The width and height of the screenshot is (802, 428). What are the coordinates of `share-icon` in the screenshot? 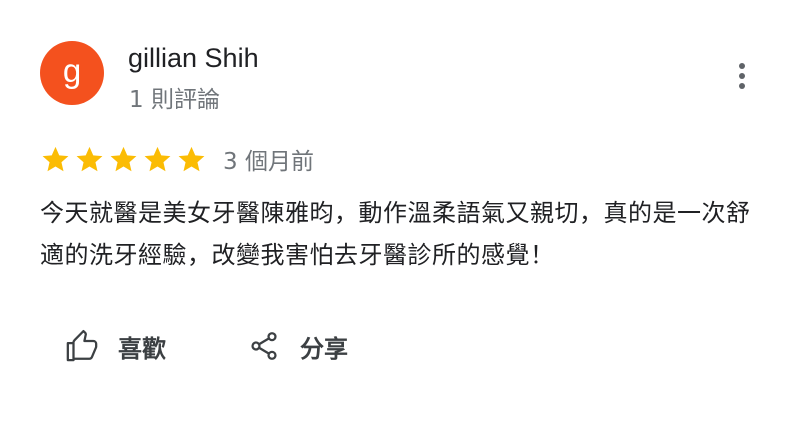 It's located at (264, 346).